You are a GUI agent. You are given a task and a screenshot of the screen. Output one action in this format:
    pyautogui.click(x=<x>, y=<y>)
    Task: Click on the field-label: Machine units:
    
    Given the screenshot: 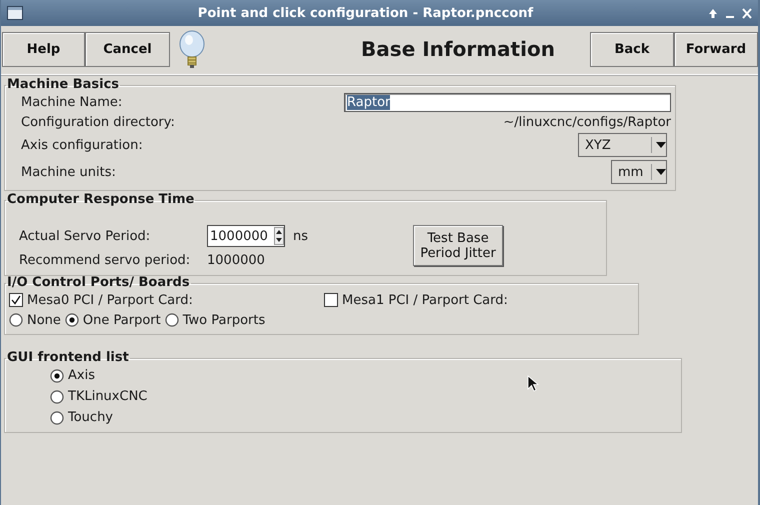 What is the action you would take?
    pyautogui.click(x=69, y=172)
    